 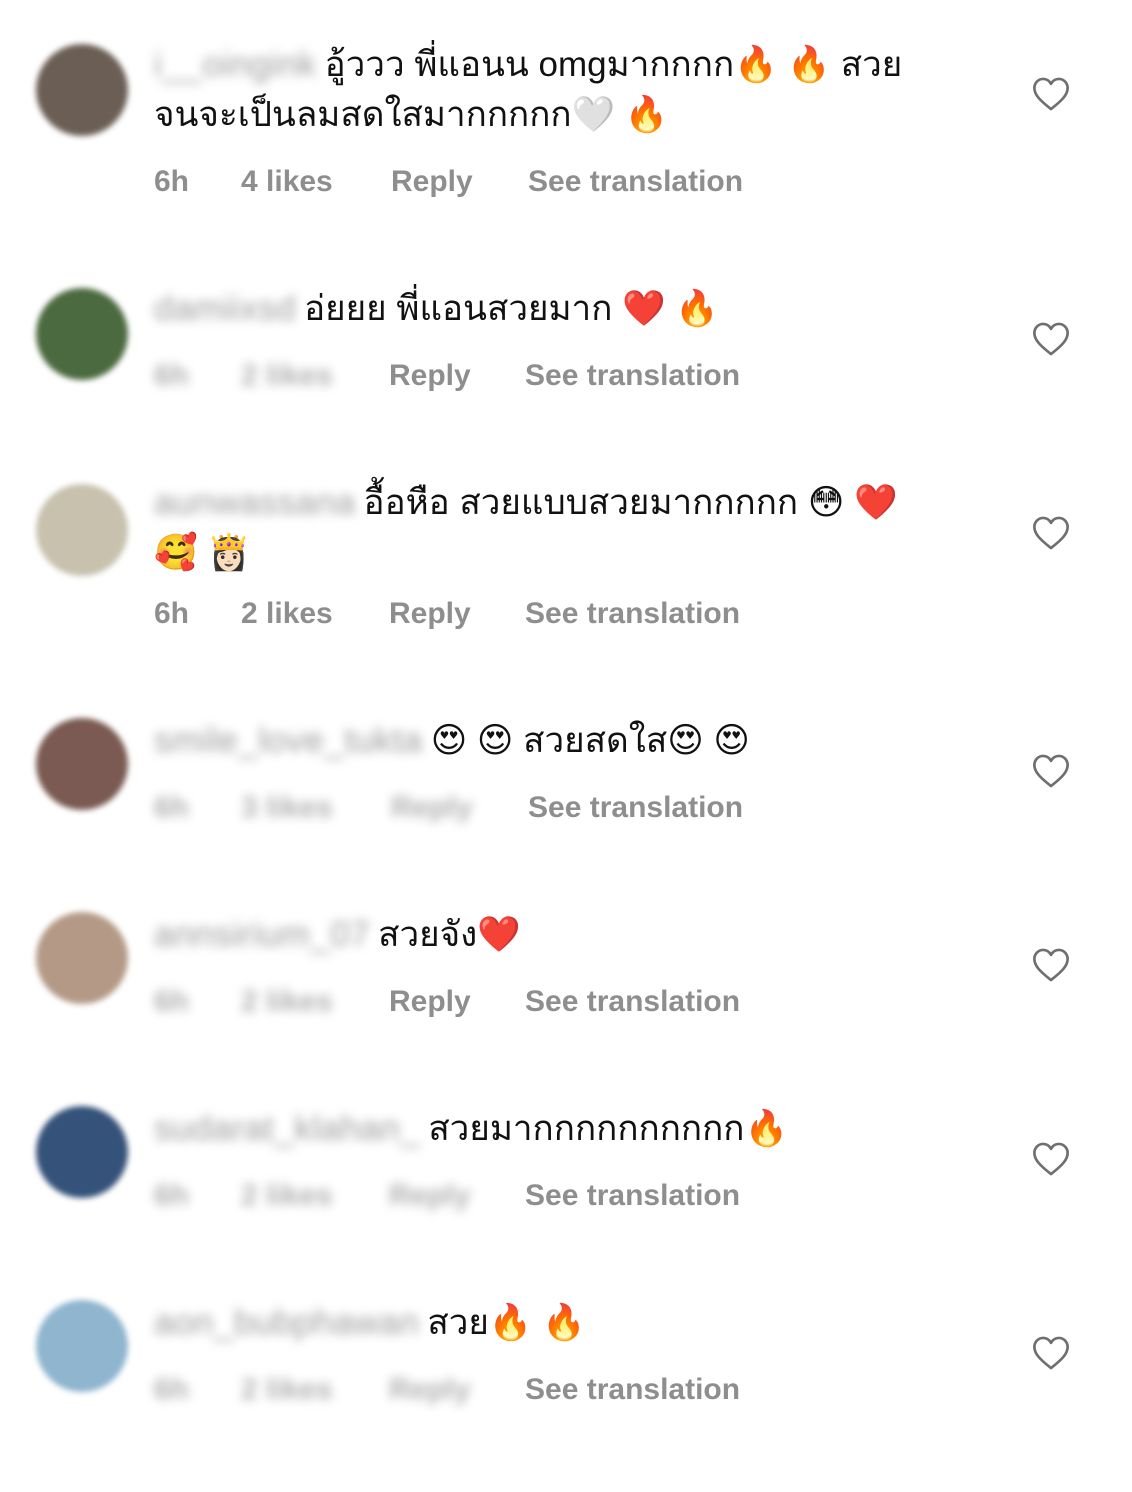 I want to click on comment-text: สวยจัง❤️, so click(x=449, y=934).